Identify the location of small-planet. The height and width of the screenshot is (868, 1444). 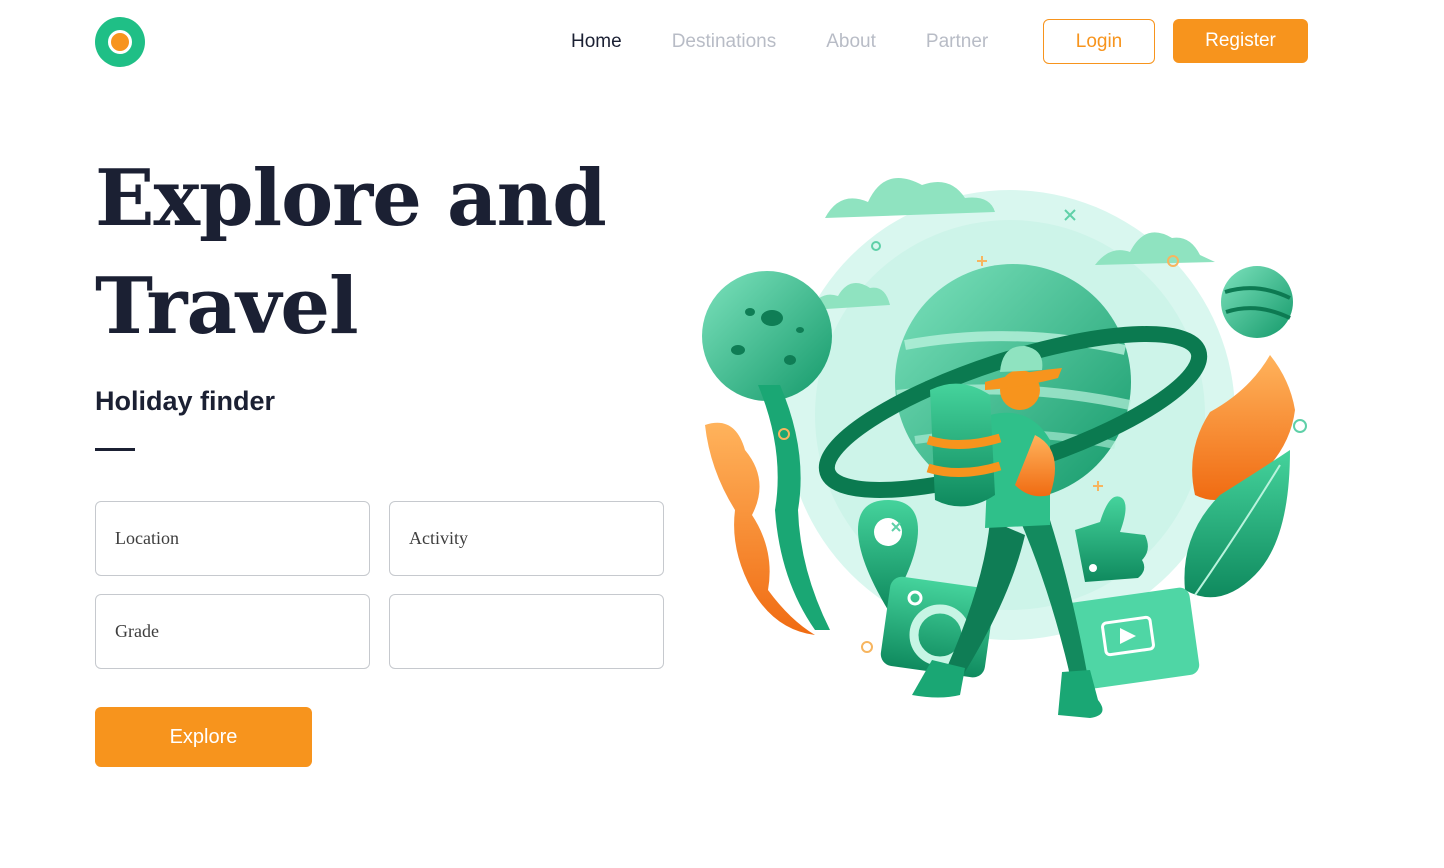
(1257, 302).